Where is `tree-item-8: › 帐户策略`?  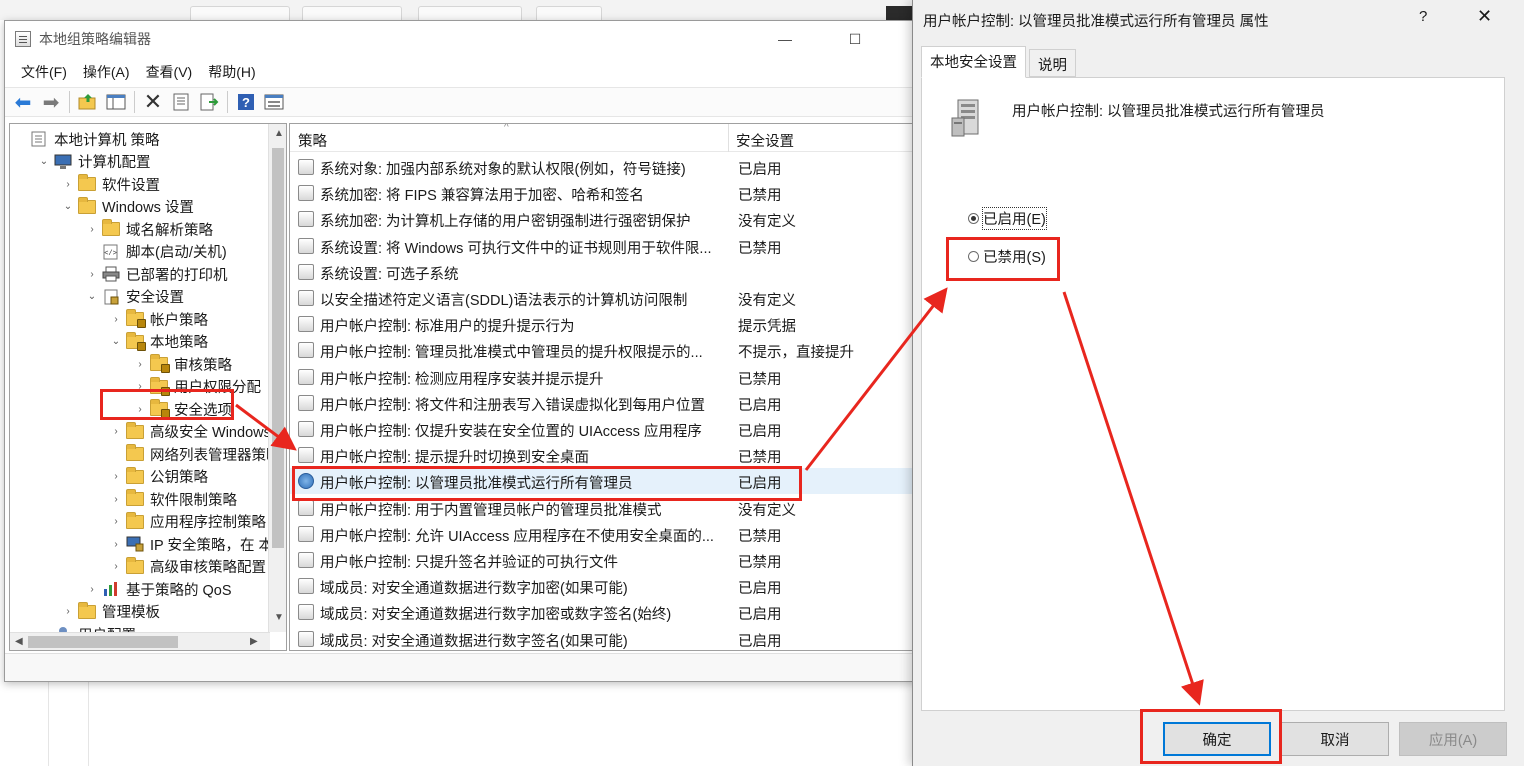 tree-item-8: › 帐户策略 is located at coordinates (159, 319).